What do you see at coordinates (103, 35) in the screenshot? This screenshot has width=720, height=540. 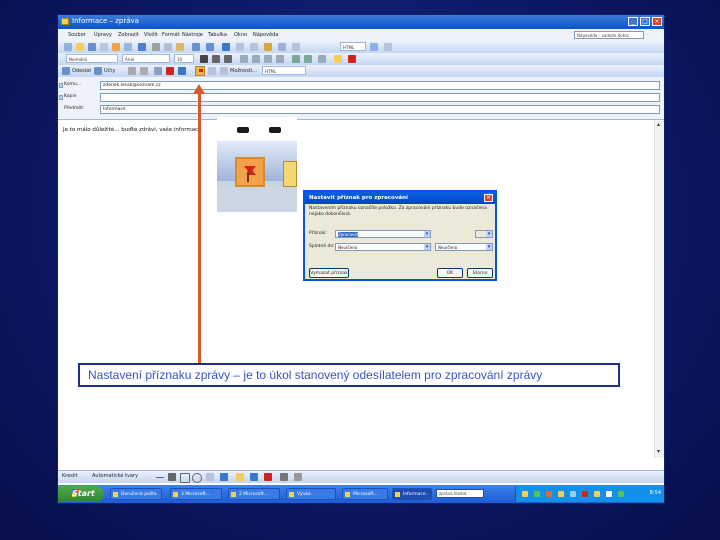 I see `menu-upravy: Úpravy` at bounding box center [103, 35].